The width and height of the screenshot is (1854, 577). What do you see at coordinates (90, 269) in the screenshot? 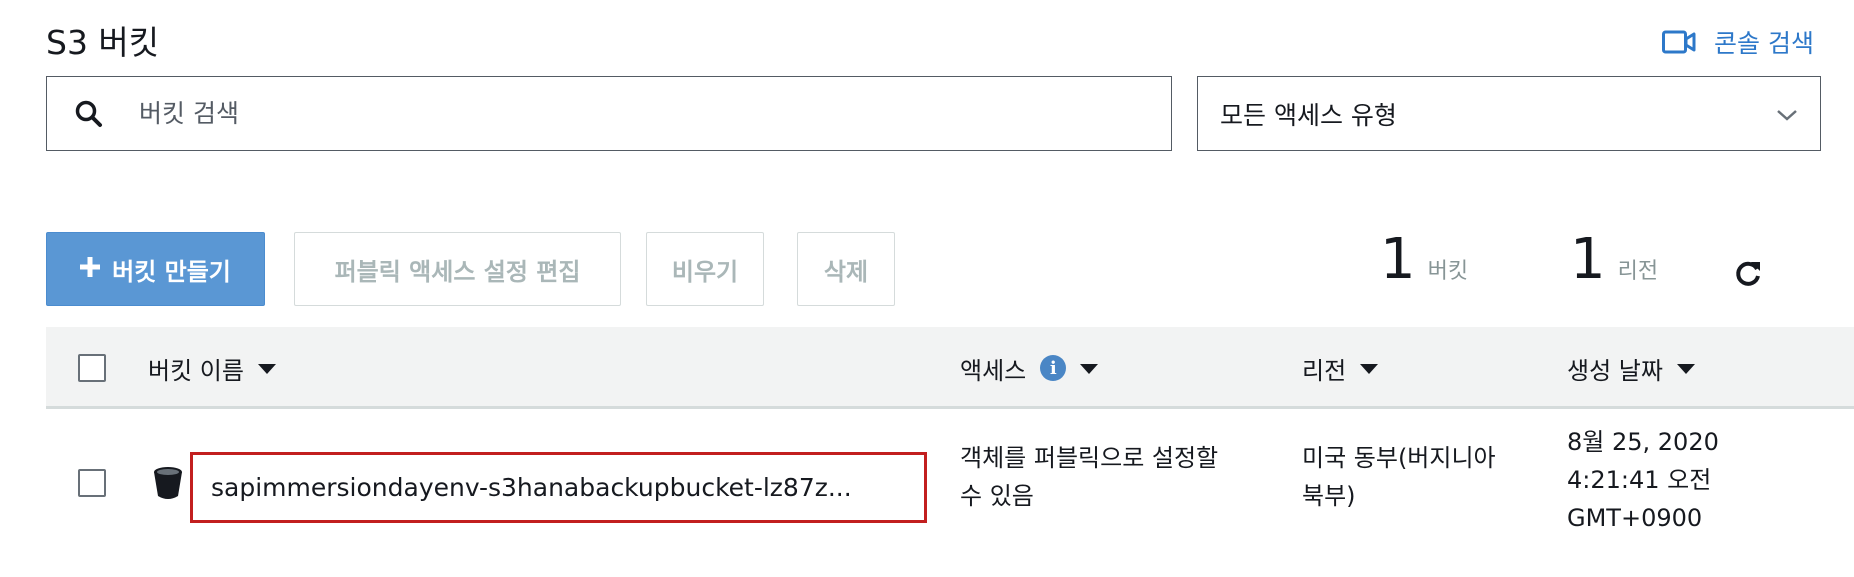
I see `plus-icon` at bounding box center [90, 269].